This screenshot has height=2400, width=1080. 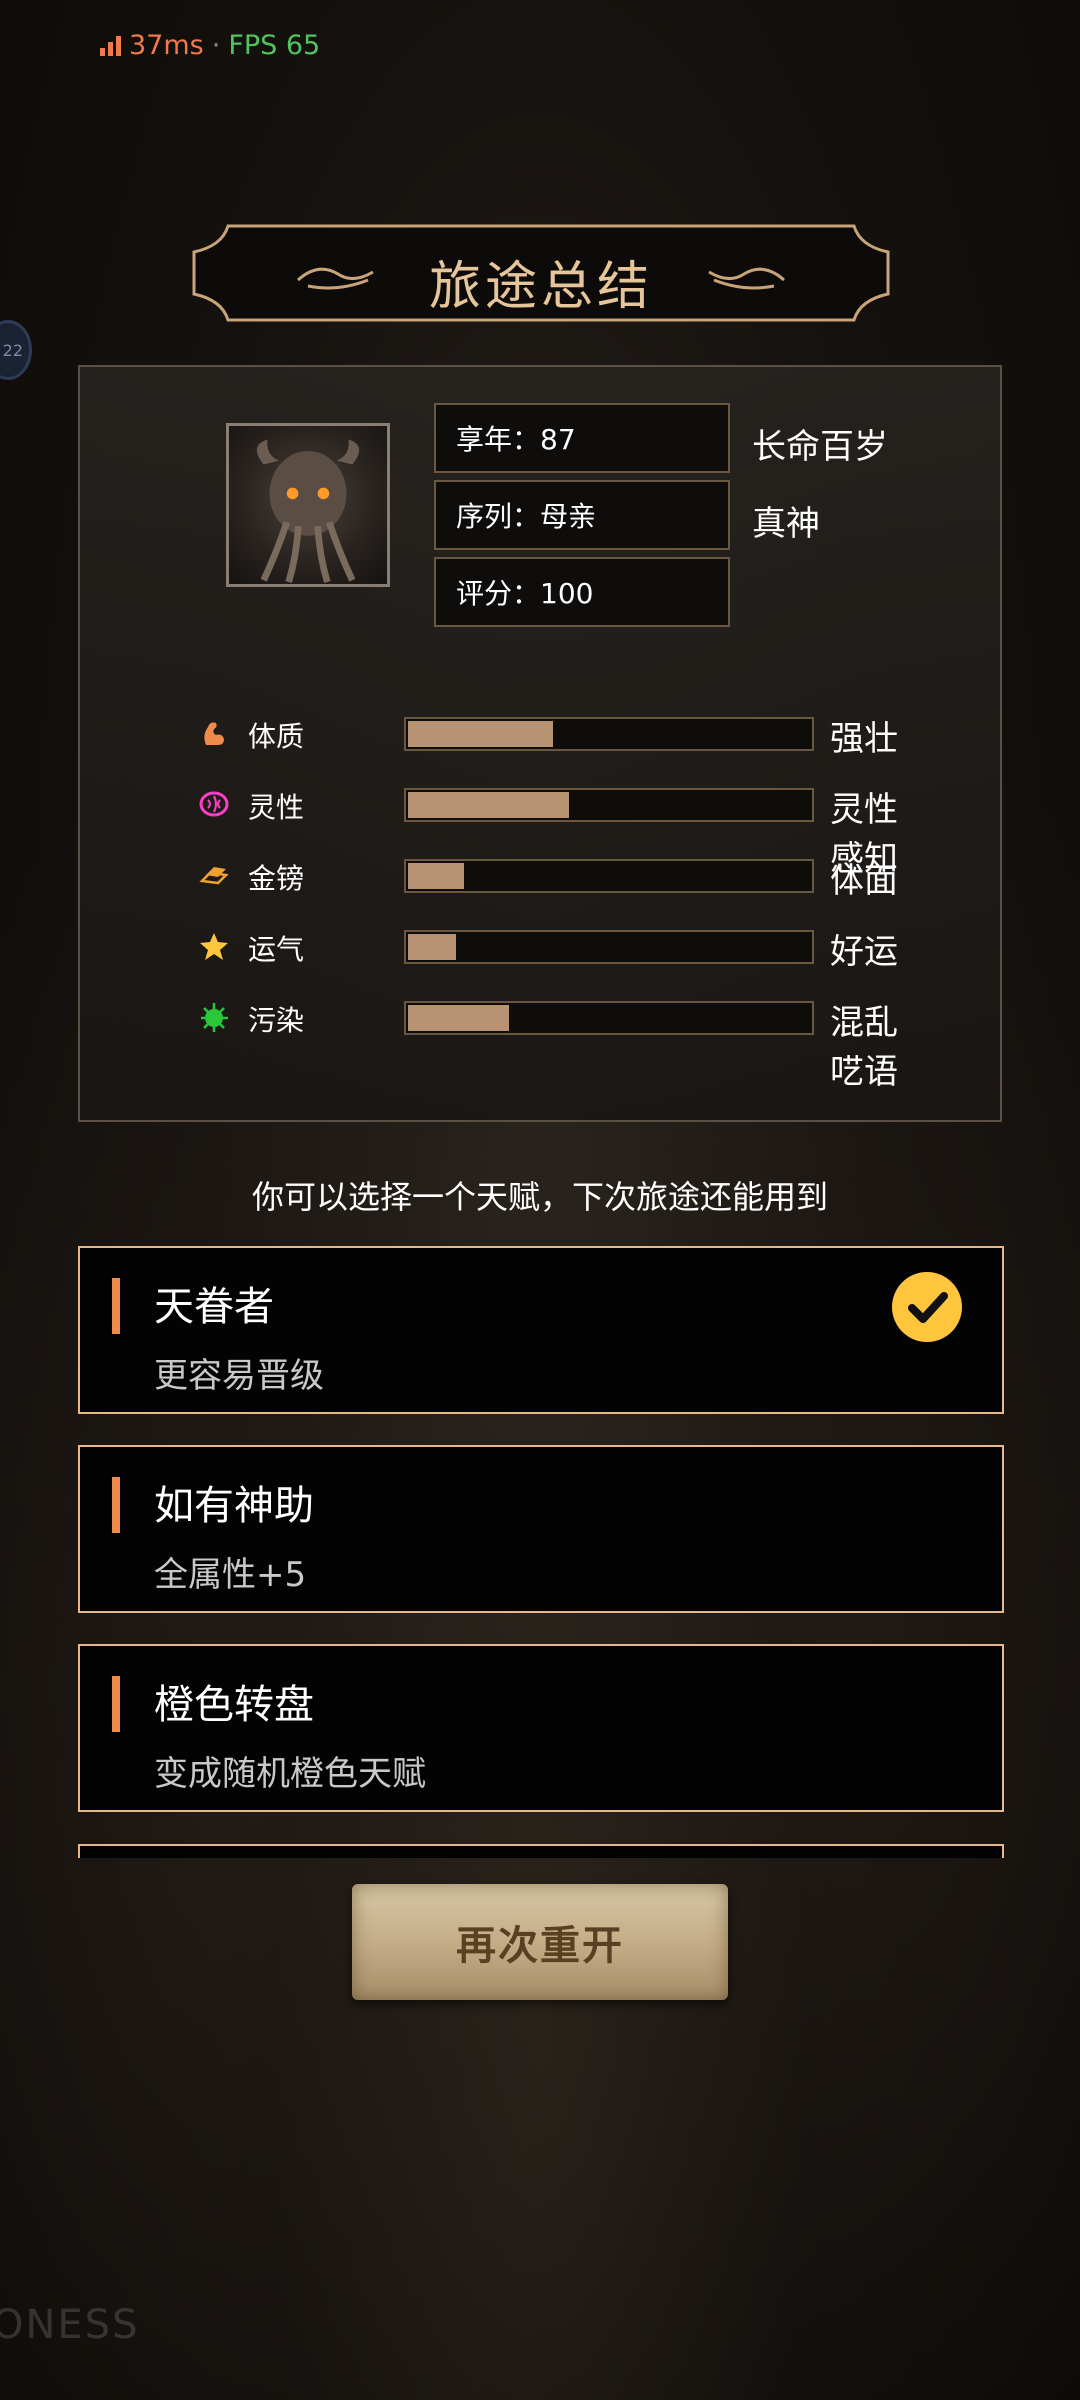 What do you see at coordinates (540, 1945) in the screenshot?
I see `restart-label: 再次重开` at bounding box center [540, 1945].